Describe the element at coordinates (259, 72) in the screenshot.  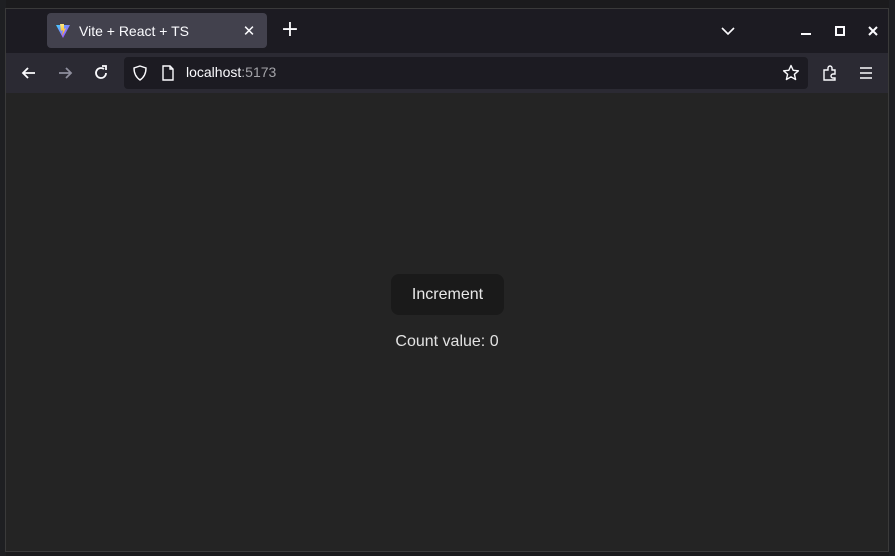
I see `url-port: :5173` at that location.